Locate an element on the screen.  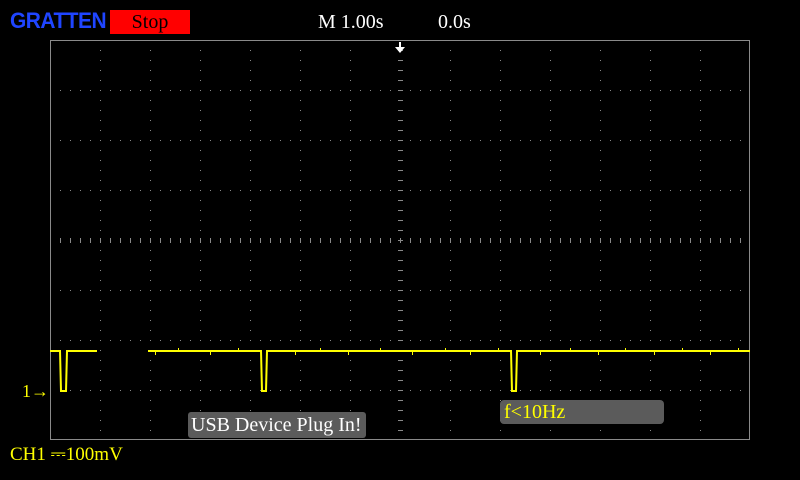
brand-logo: GRATTEN is located at coordinates (58, 20).